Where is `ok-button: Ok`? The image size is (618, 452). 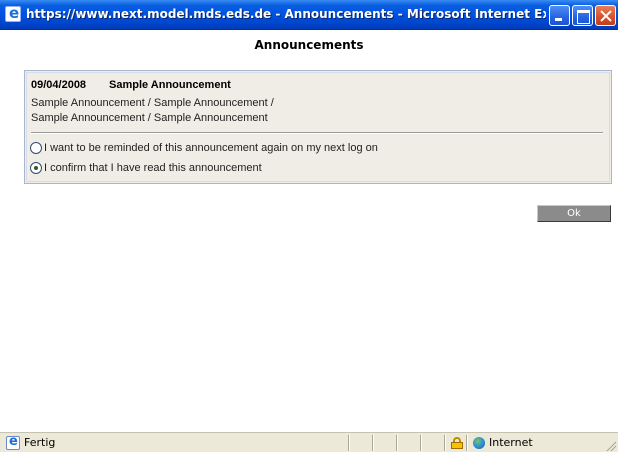 ok-button: Ok is located at coordinates (574, 213).